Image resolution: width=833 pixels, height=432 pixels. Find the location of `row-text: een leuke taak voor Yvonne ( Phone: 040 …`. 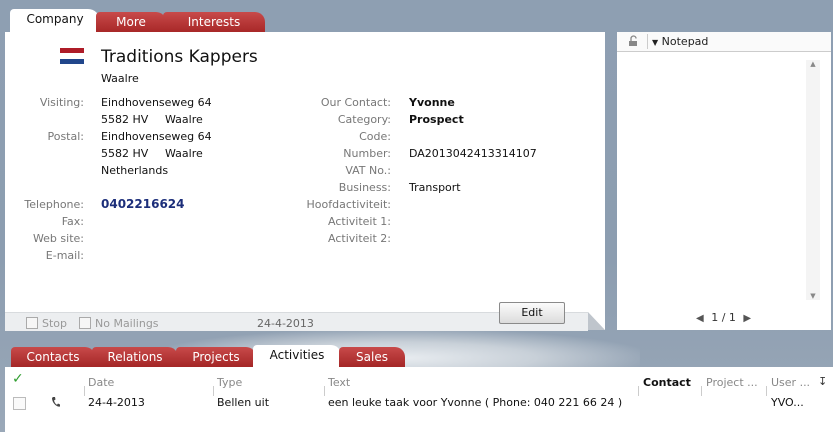

row-text: een leuke taak voor Yvonne ( Phone: 040 … is located at coordinates (475, 402).